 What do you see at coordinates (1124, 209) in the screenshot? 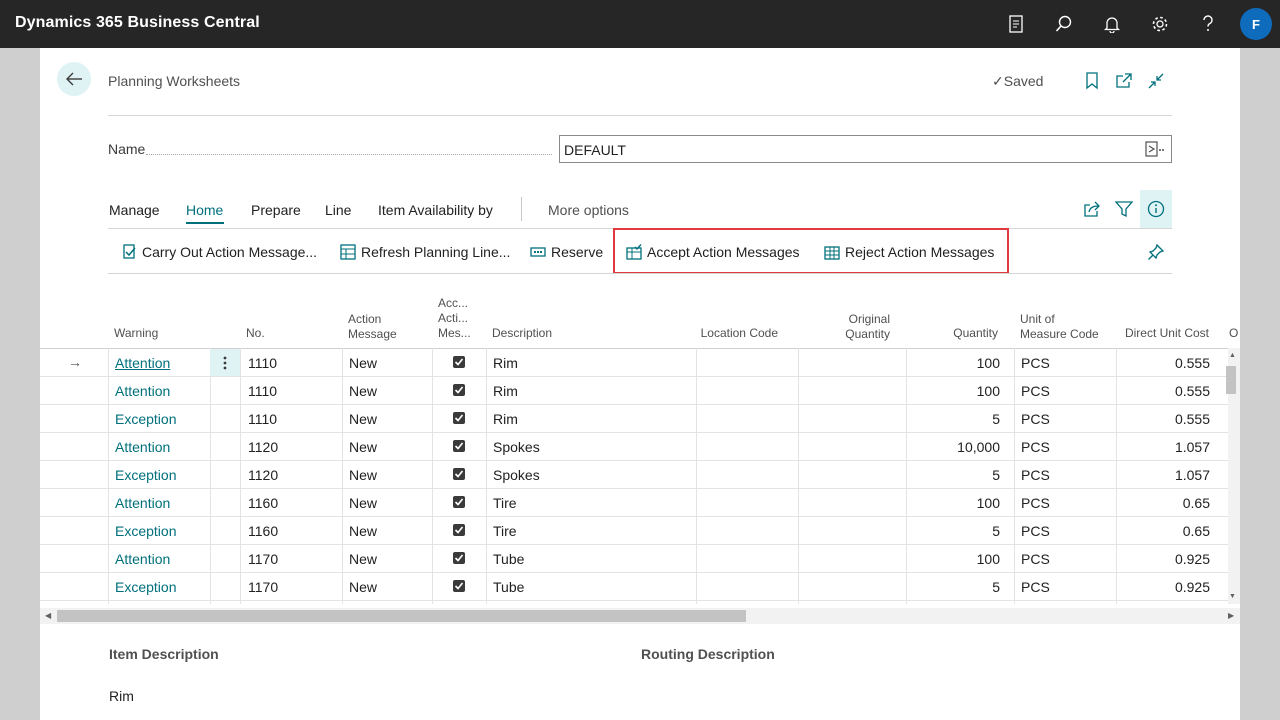
I see `filter-icon` at bounding box center [1124, 209].